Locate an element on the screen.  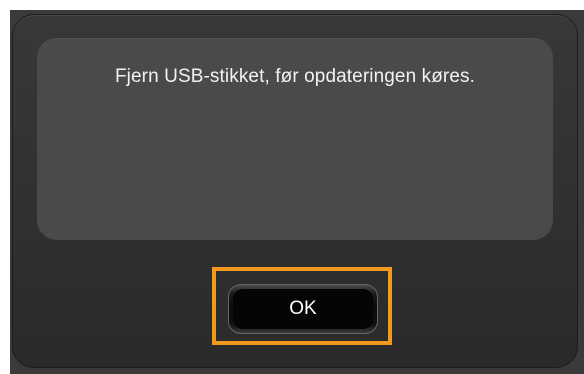
ok-button: OK is located at coordinates (303, 309).